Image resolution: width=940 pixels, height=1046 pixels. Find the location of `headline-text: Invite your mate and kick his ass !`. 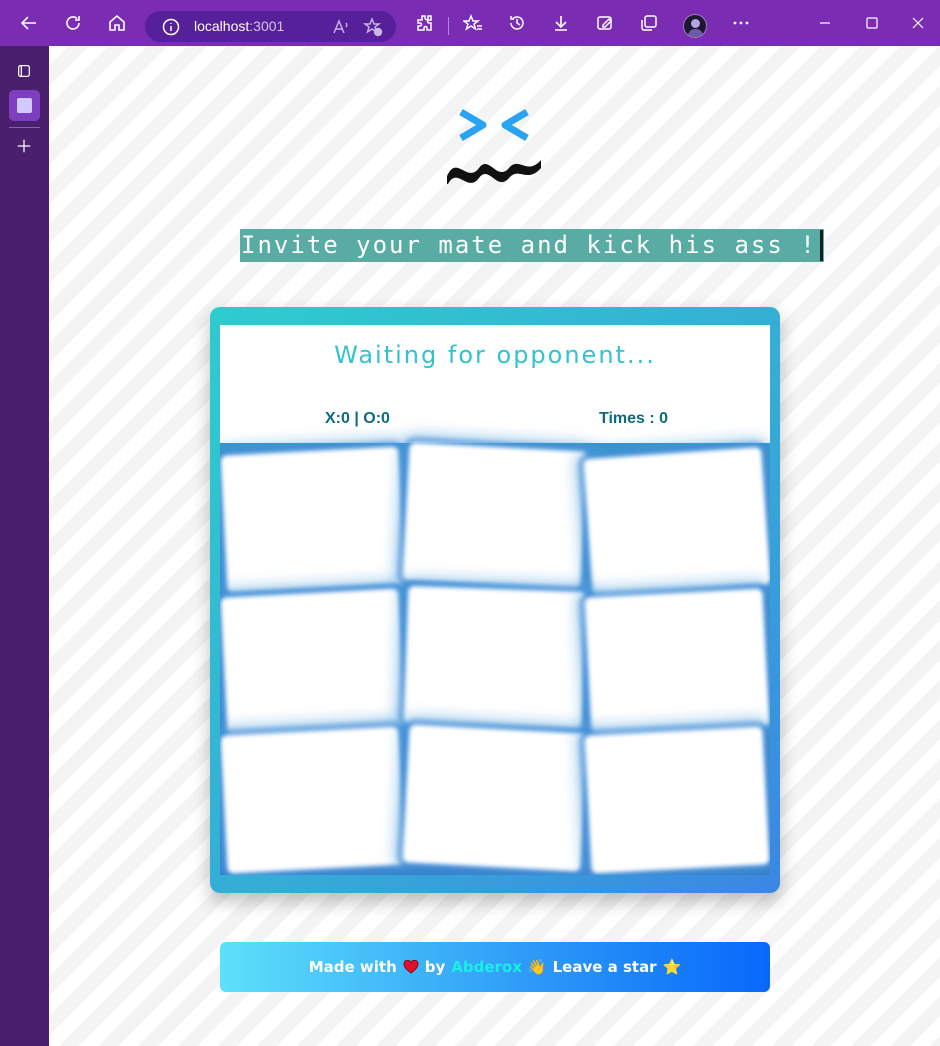

headline-text: Invite your mate and kick his ass ! is located at coordinates (529, 245).